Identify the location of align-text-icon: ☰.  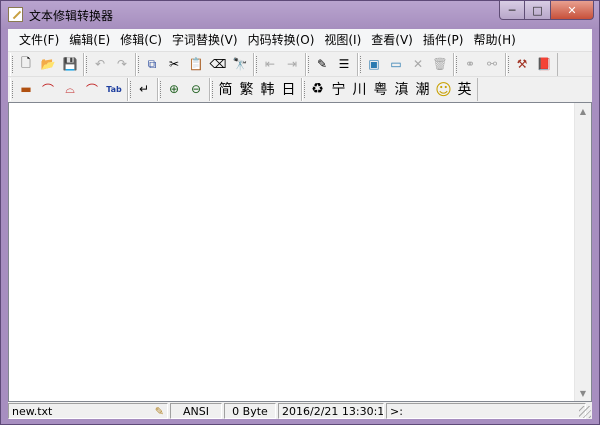
(344, 64).